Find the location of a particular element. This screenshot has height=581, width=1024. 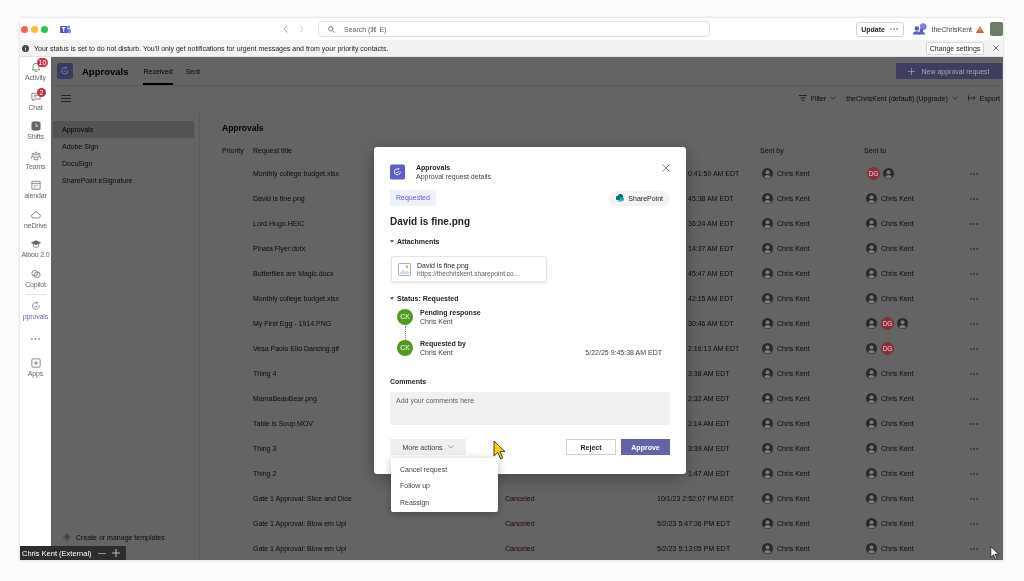

export-icon is located at coordinates (971, 98).